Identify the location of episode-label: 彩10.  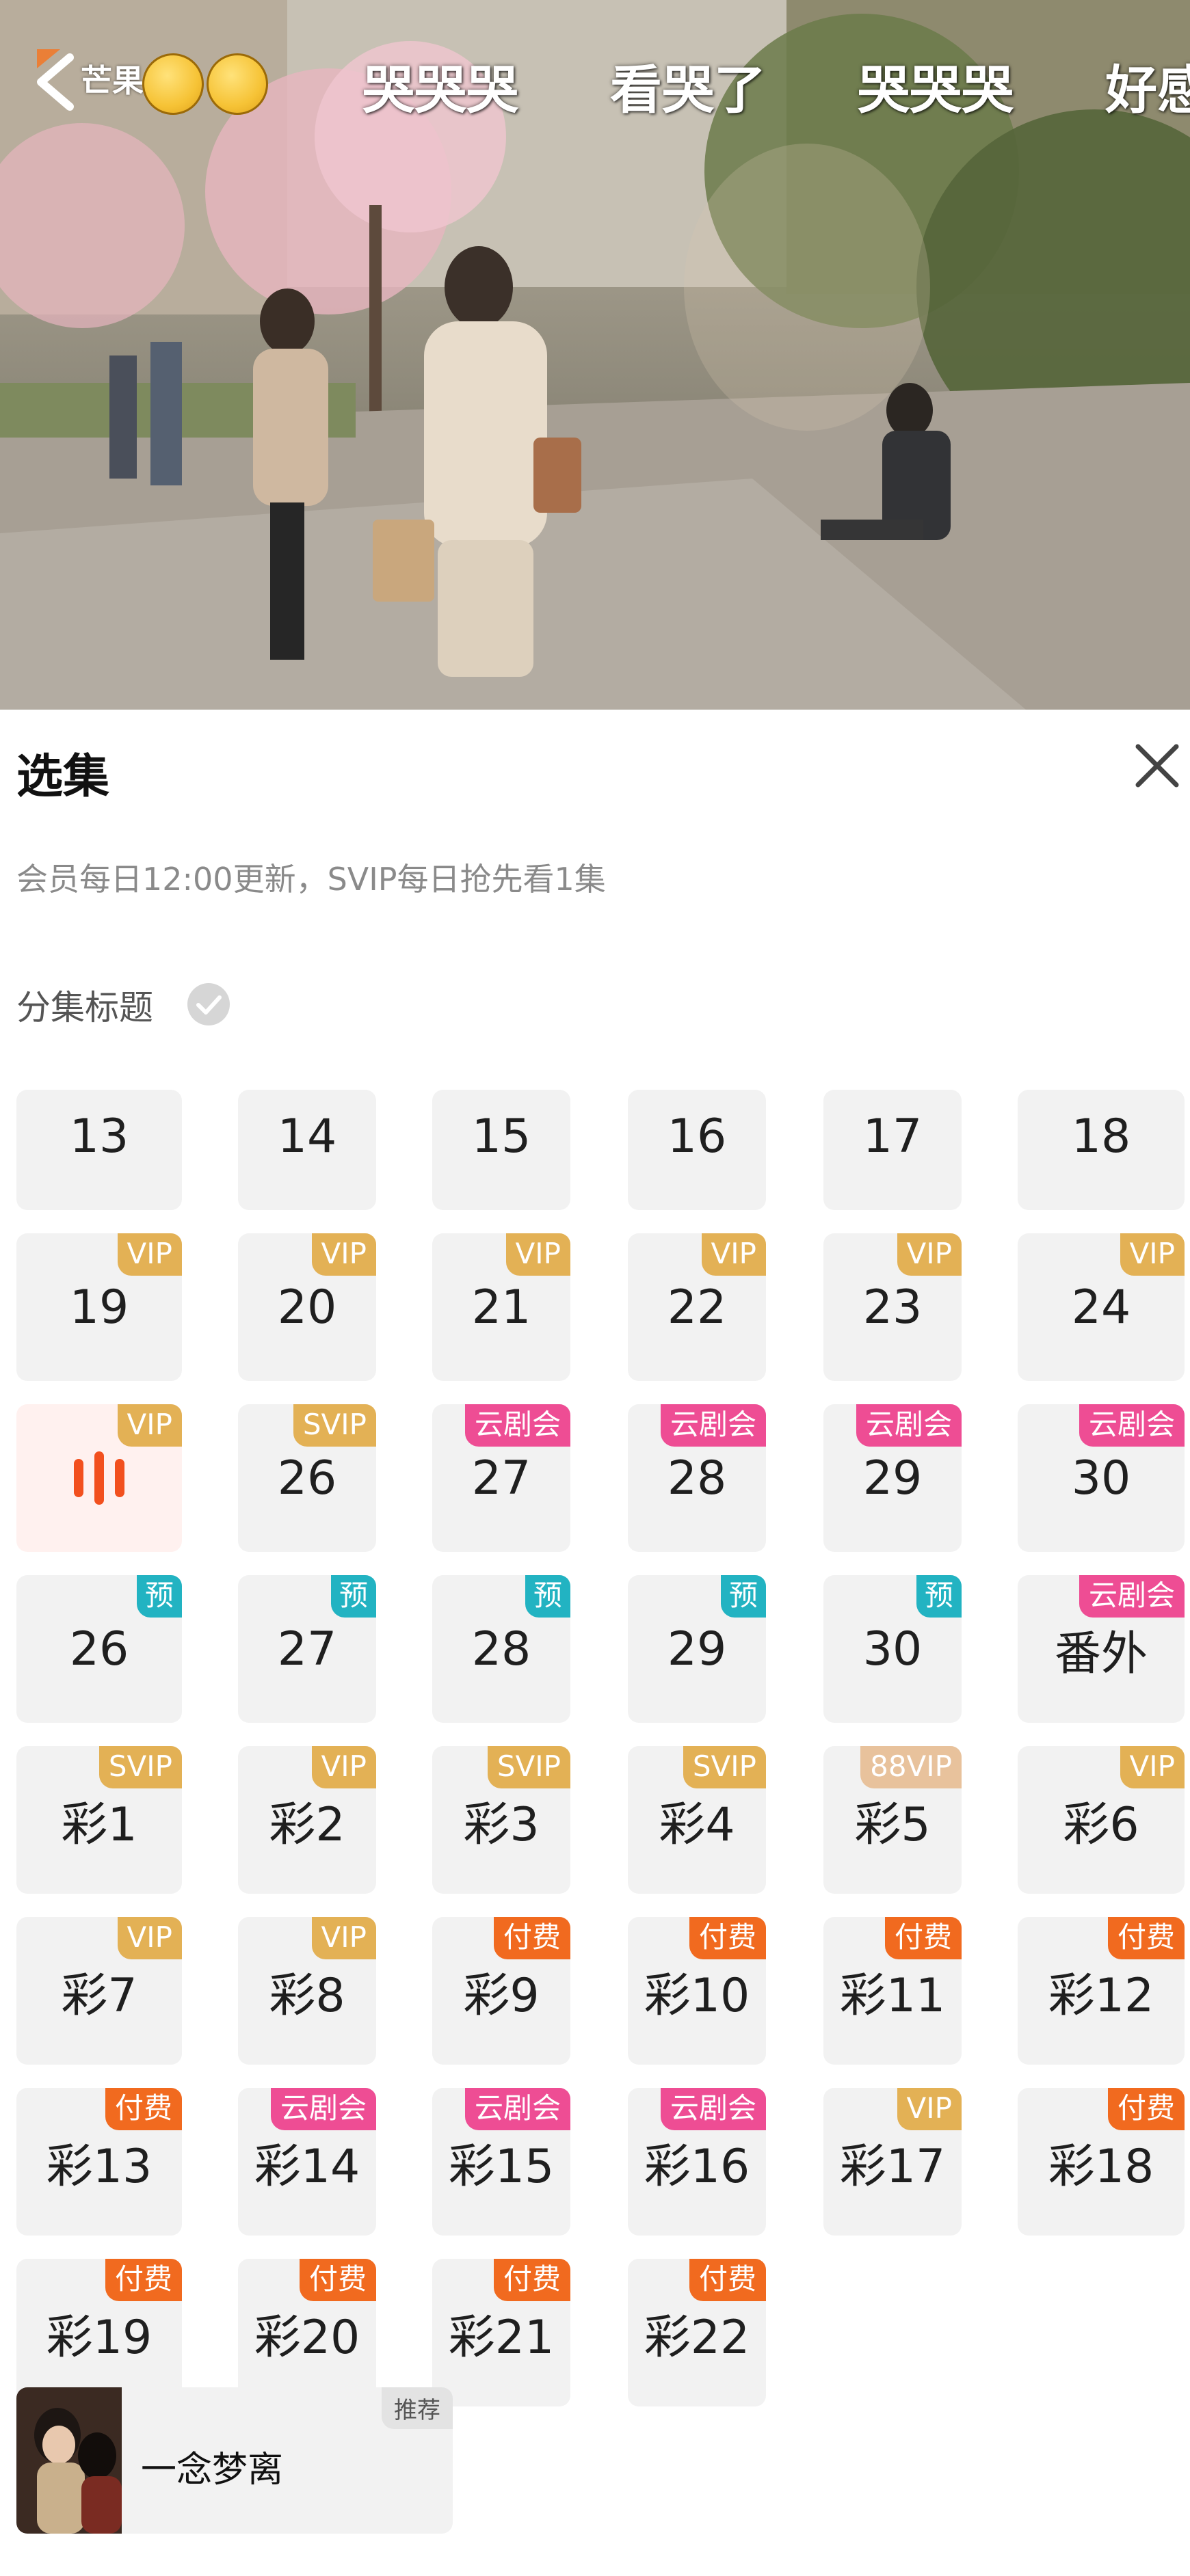
(697, 1995).